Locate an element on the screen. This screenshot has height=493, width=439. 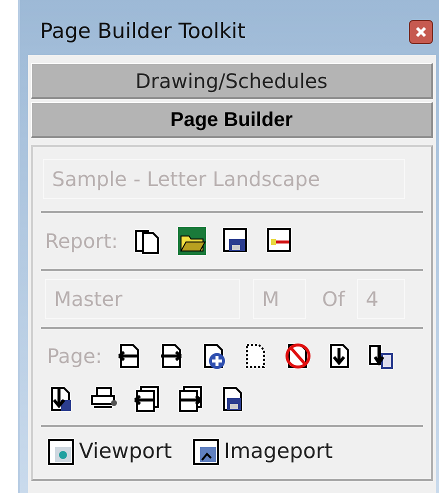
tab: Drawing/Schedules is located at coordinates (232, 81).